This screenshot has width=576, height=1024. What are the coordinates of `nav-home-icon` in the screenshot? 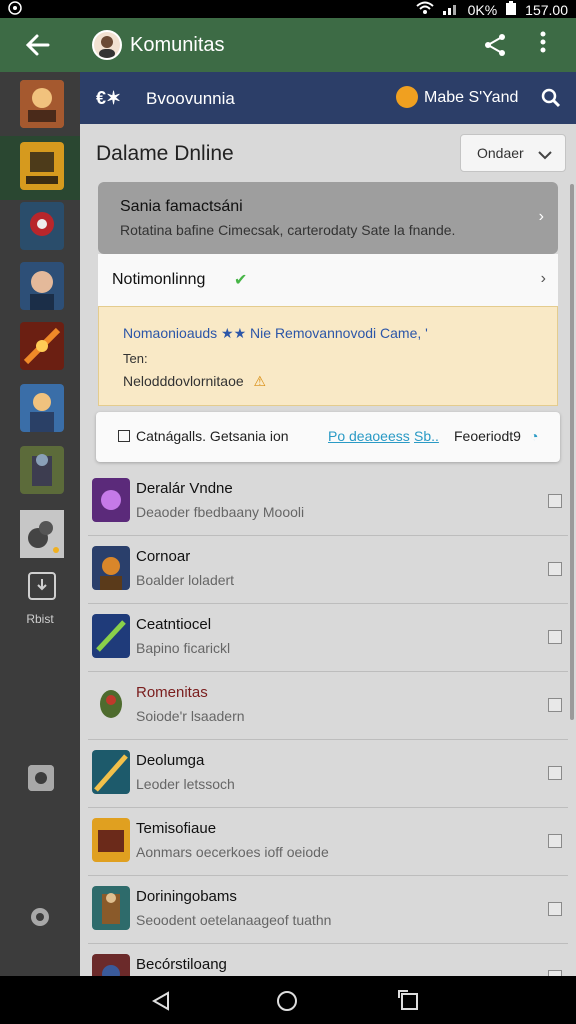 It's located at (287, 1001).